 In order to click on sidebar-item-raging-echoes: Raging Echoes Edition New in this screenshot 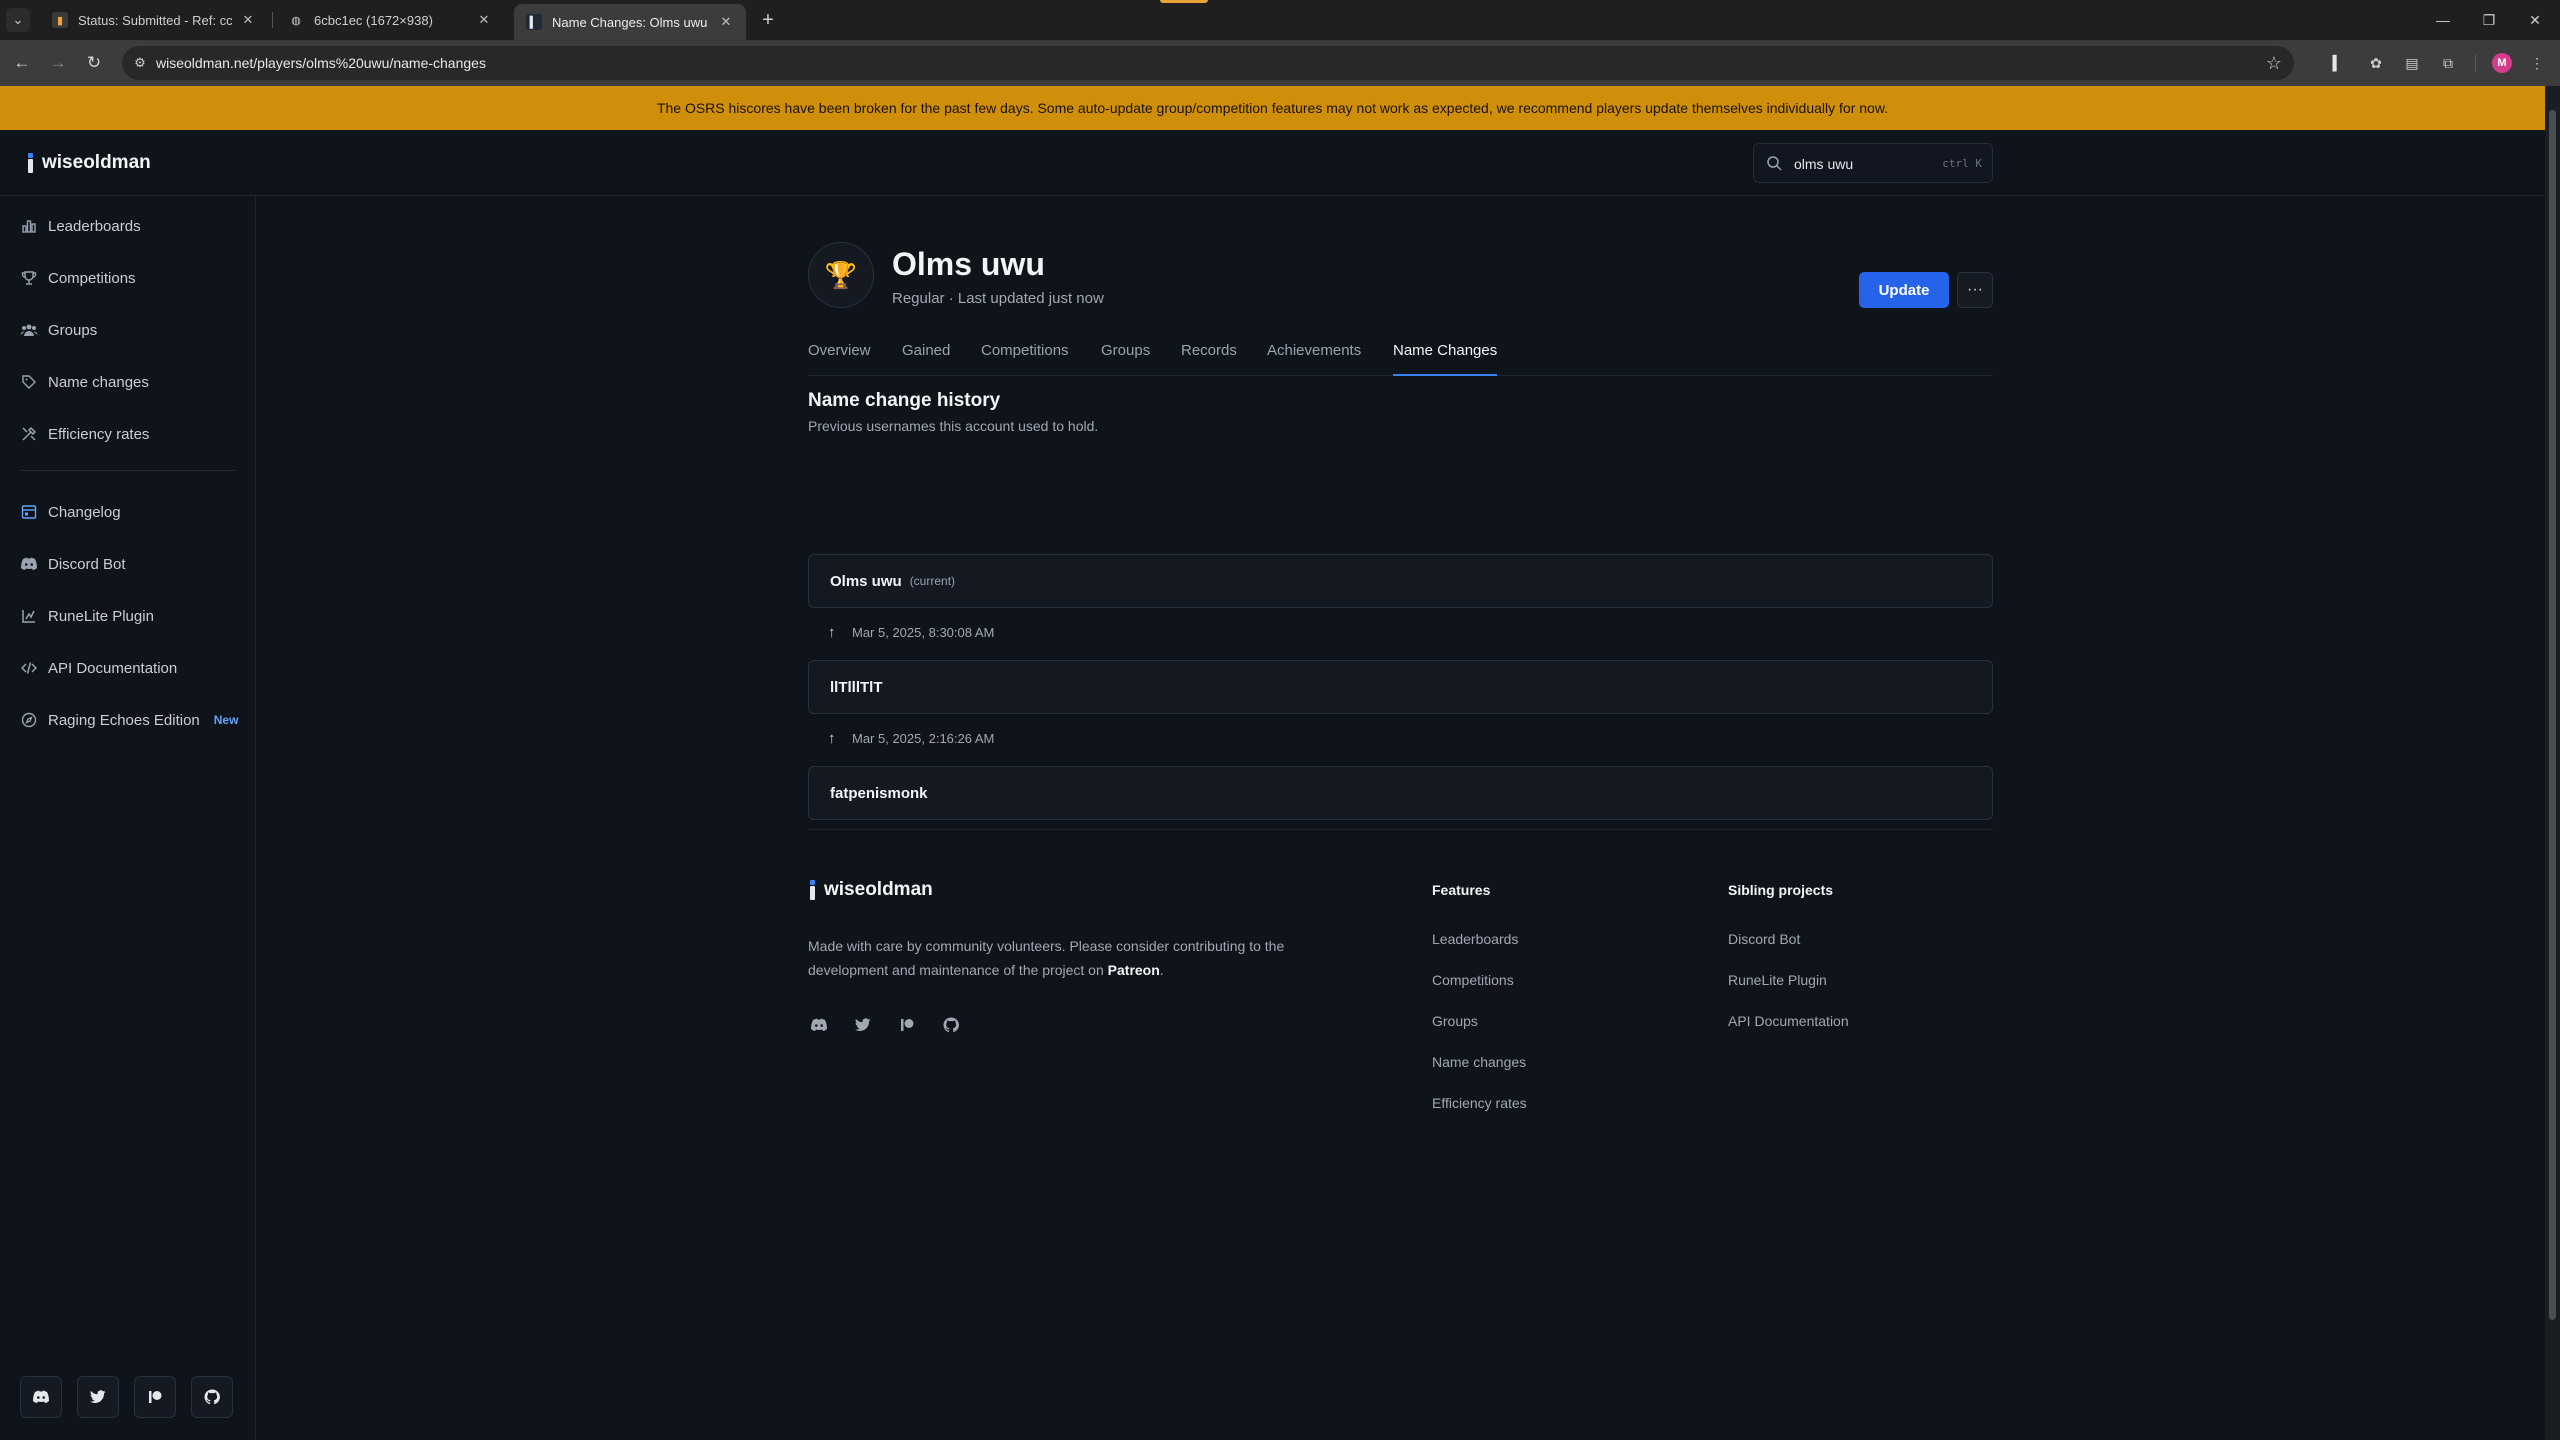, I will do `click(129, 720)`.